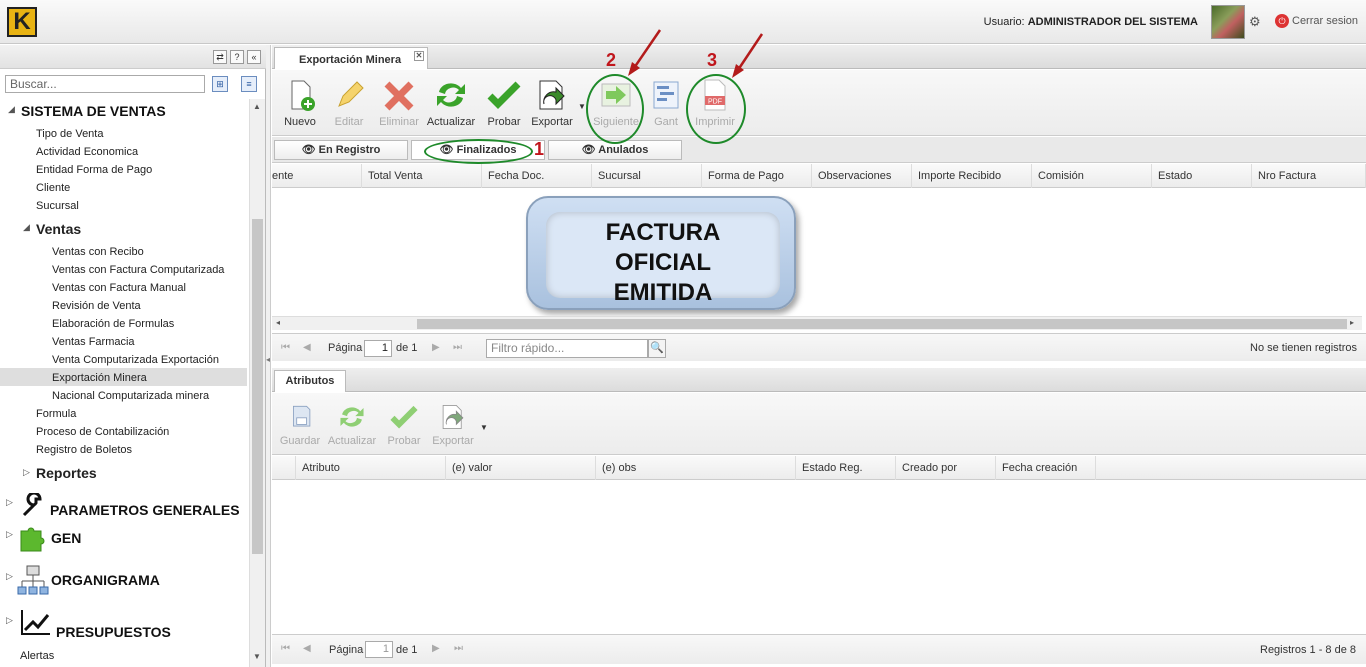  I want to click on menu-item-proceso-contabilizacion: Proceso de Contabilización, so click(102, 432).